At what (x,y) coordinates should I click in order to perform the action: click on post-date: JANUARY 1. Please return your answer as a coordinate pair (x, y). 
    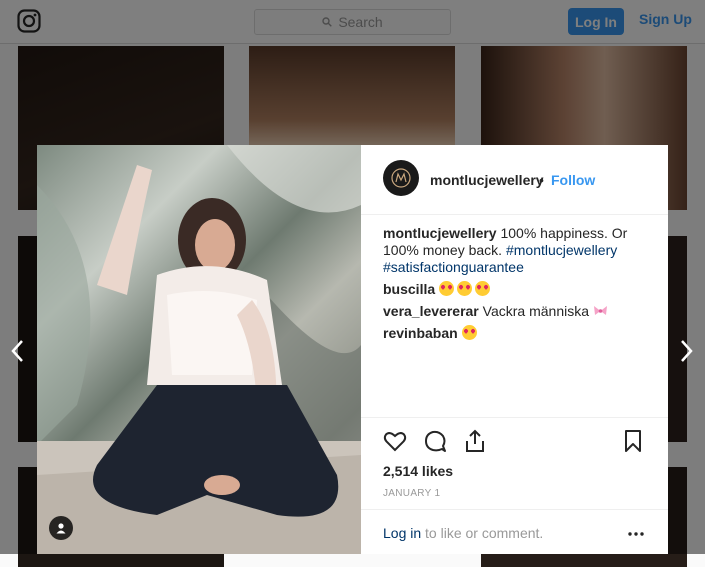
    Looking at the image, I should click on (411, 493).